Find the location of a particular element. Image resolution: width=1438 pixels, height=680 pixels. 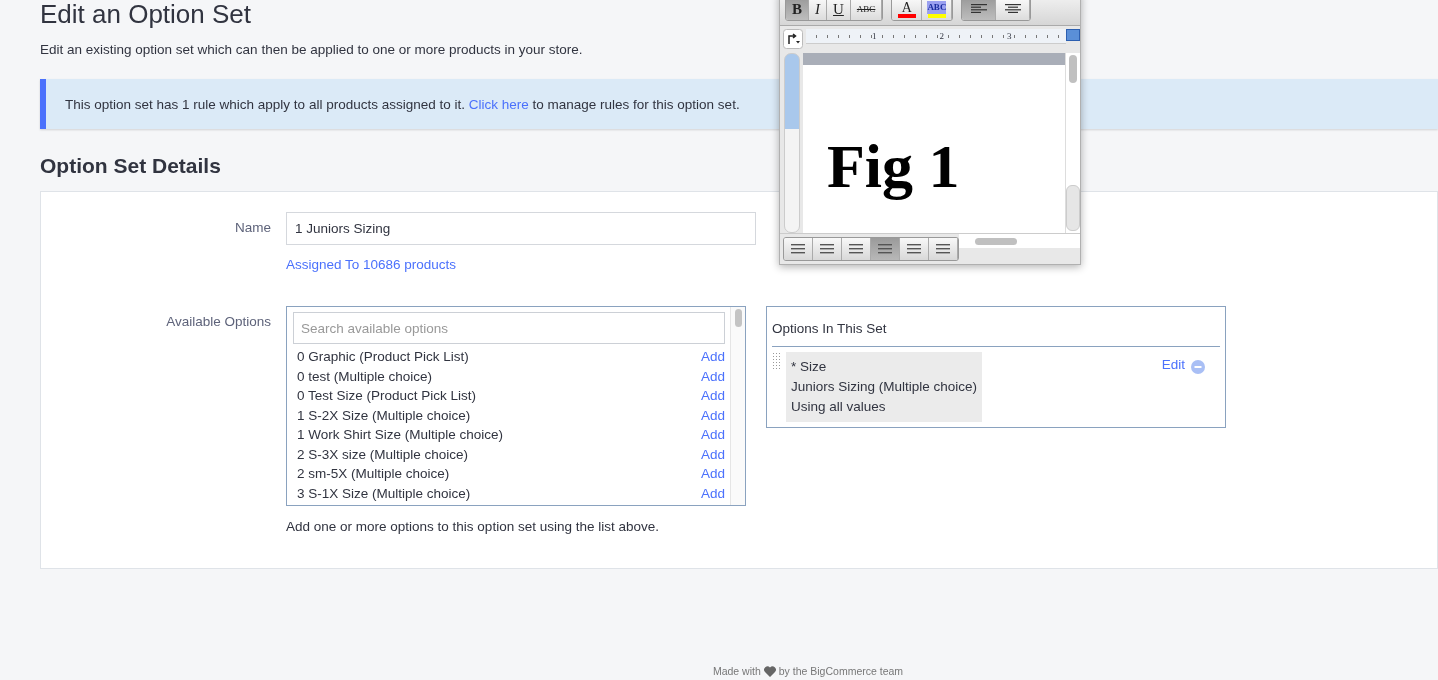

highlight-button: ABC is located at coordinates (937, 10).